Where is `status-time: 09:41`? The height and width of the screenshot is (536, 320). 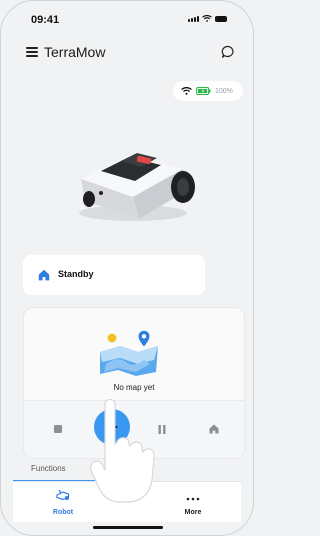
status-time: 09:41 is located at coordinates (45, 20).